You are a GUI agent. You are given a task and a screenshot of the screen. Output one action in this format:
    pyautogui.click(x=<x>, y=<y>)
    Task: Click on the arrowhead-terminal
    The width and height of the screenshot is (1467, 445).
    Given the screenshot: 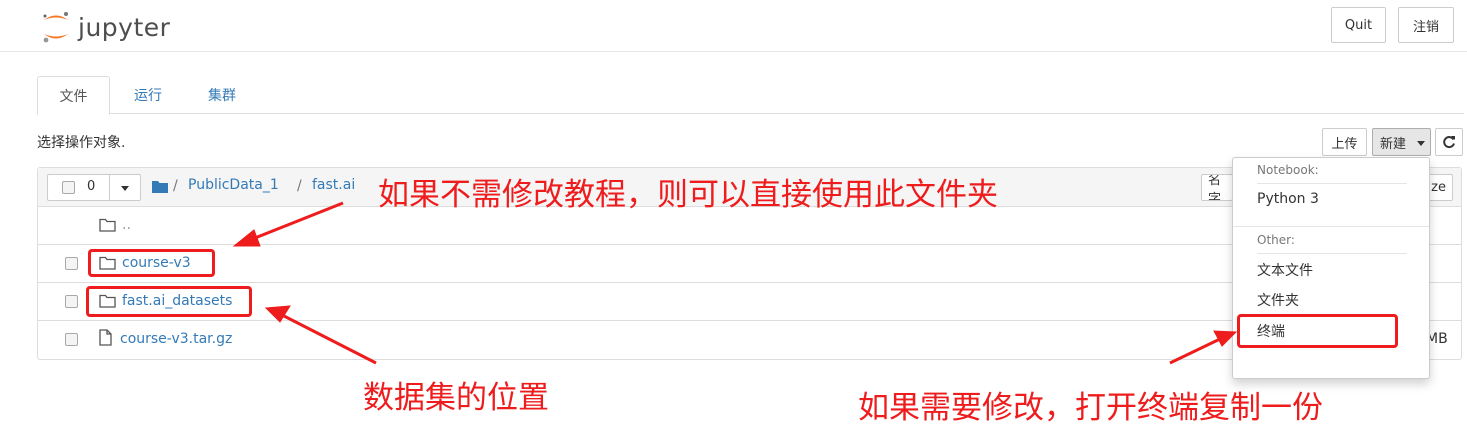 What is the action you would take?
    pyautogui.click(x=1225, y=338)
    